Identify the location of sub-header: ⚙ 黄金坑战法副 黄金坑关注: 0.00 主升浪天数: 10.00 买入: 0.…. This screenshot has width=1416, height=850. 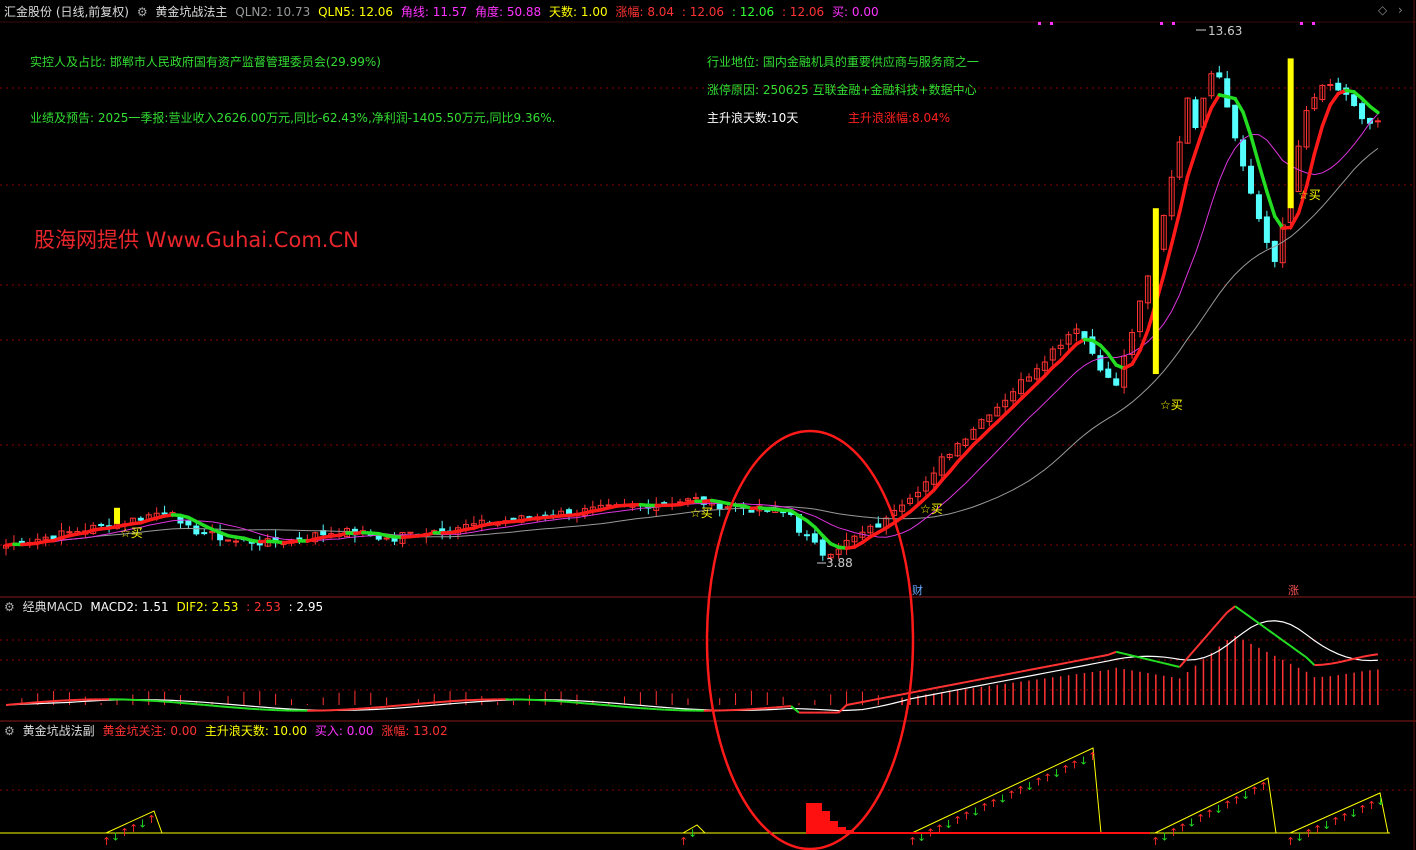
(228, 731).